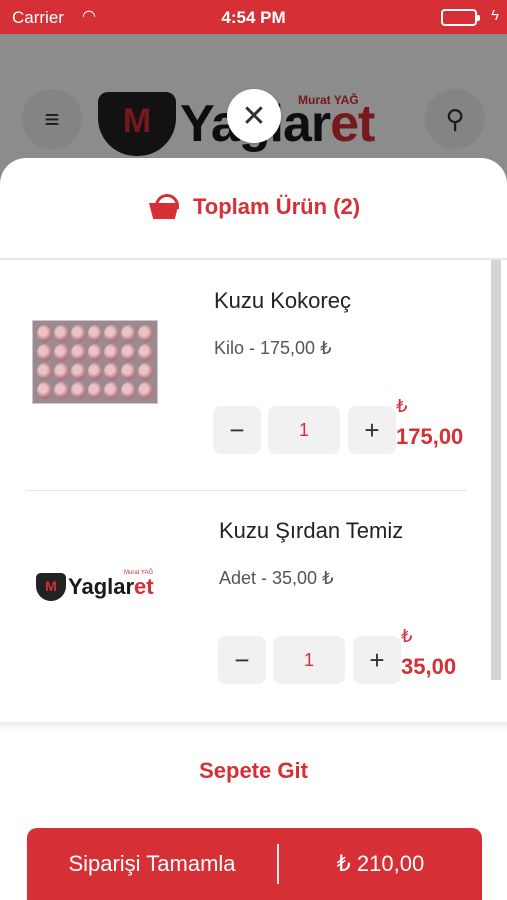 This screenshot has height=900, width=507. I want to click on basket-icon, so click(164, 207).